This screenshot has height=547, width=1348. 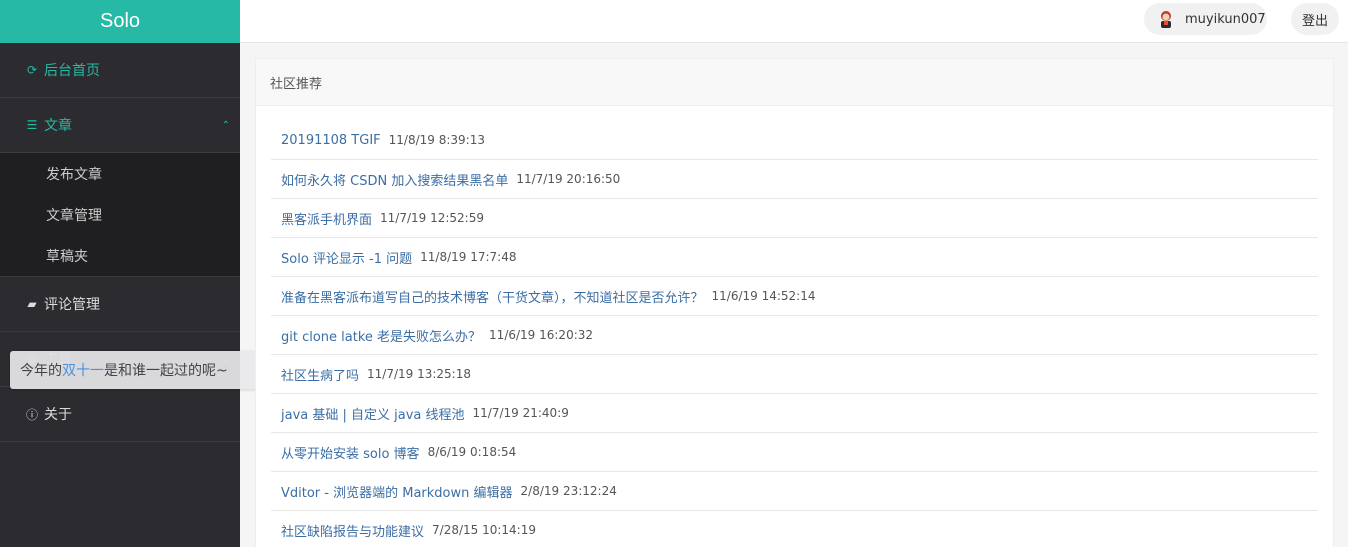 I want to click on list-item: java 基础 | 自定义 java 线程池 11/7/19 21:40:9, so click(x=794, y=413).